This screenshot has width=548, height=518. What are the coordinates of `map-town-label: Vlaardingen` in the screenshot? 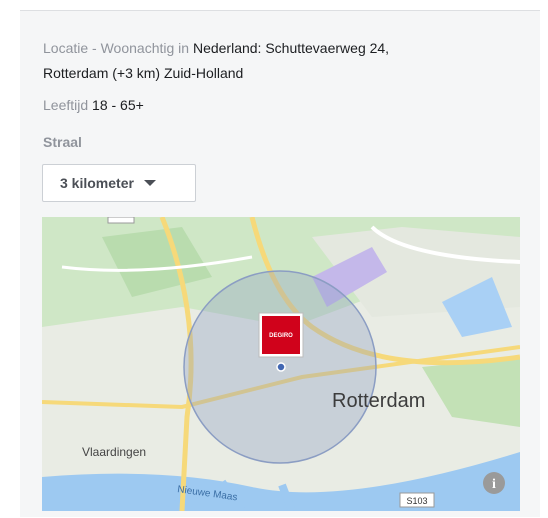 It's located at (114, 452).